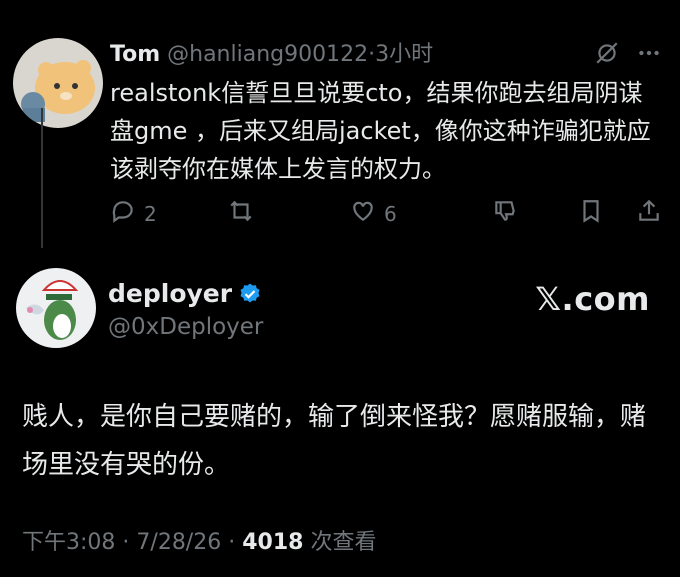 This screenshot has height=577, width=680. What do you see at coordinates (267, 54) in the screenshot?
I see `reply-author-handle: @hanliang900122` at bounding box center [267, 54].